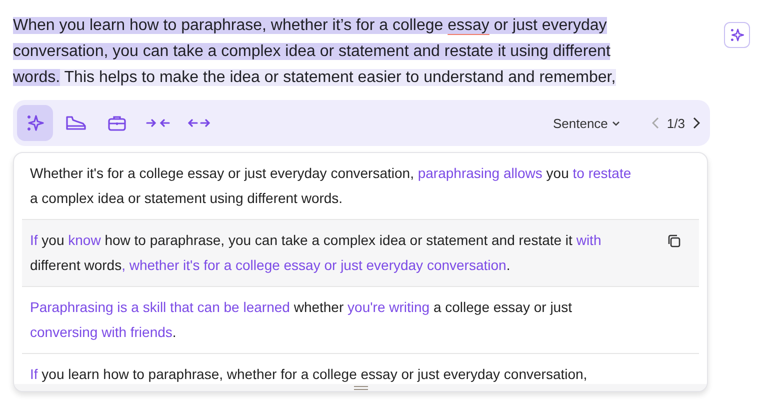  I want to click on chevron-down-icon, so click(616, 123).